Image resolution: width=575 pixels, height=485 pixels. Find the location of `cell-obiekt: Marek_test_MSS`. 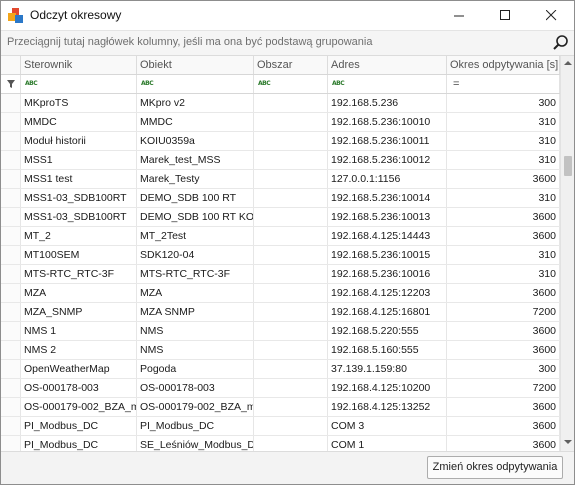

cell-obiekt: Marek_test_MSS is located at coordinates (195, 160).